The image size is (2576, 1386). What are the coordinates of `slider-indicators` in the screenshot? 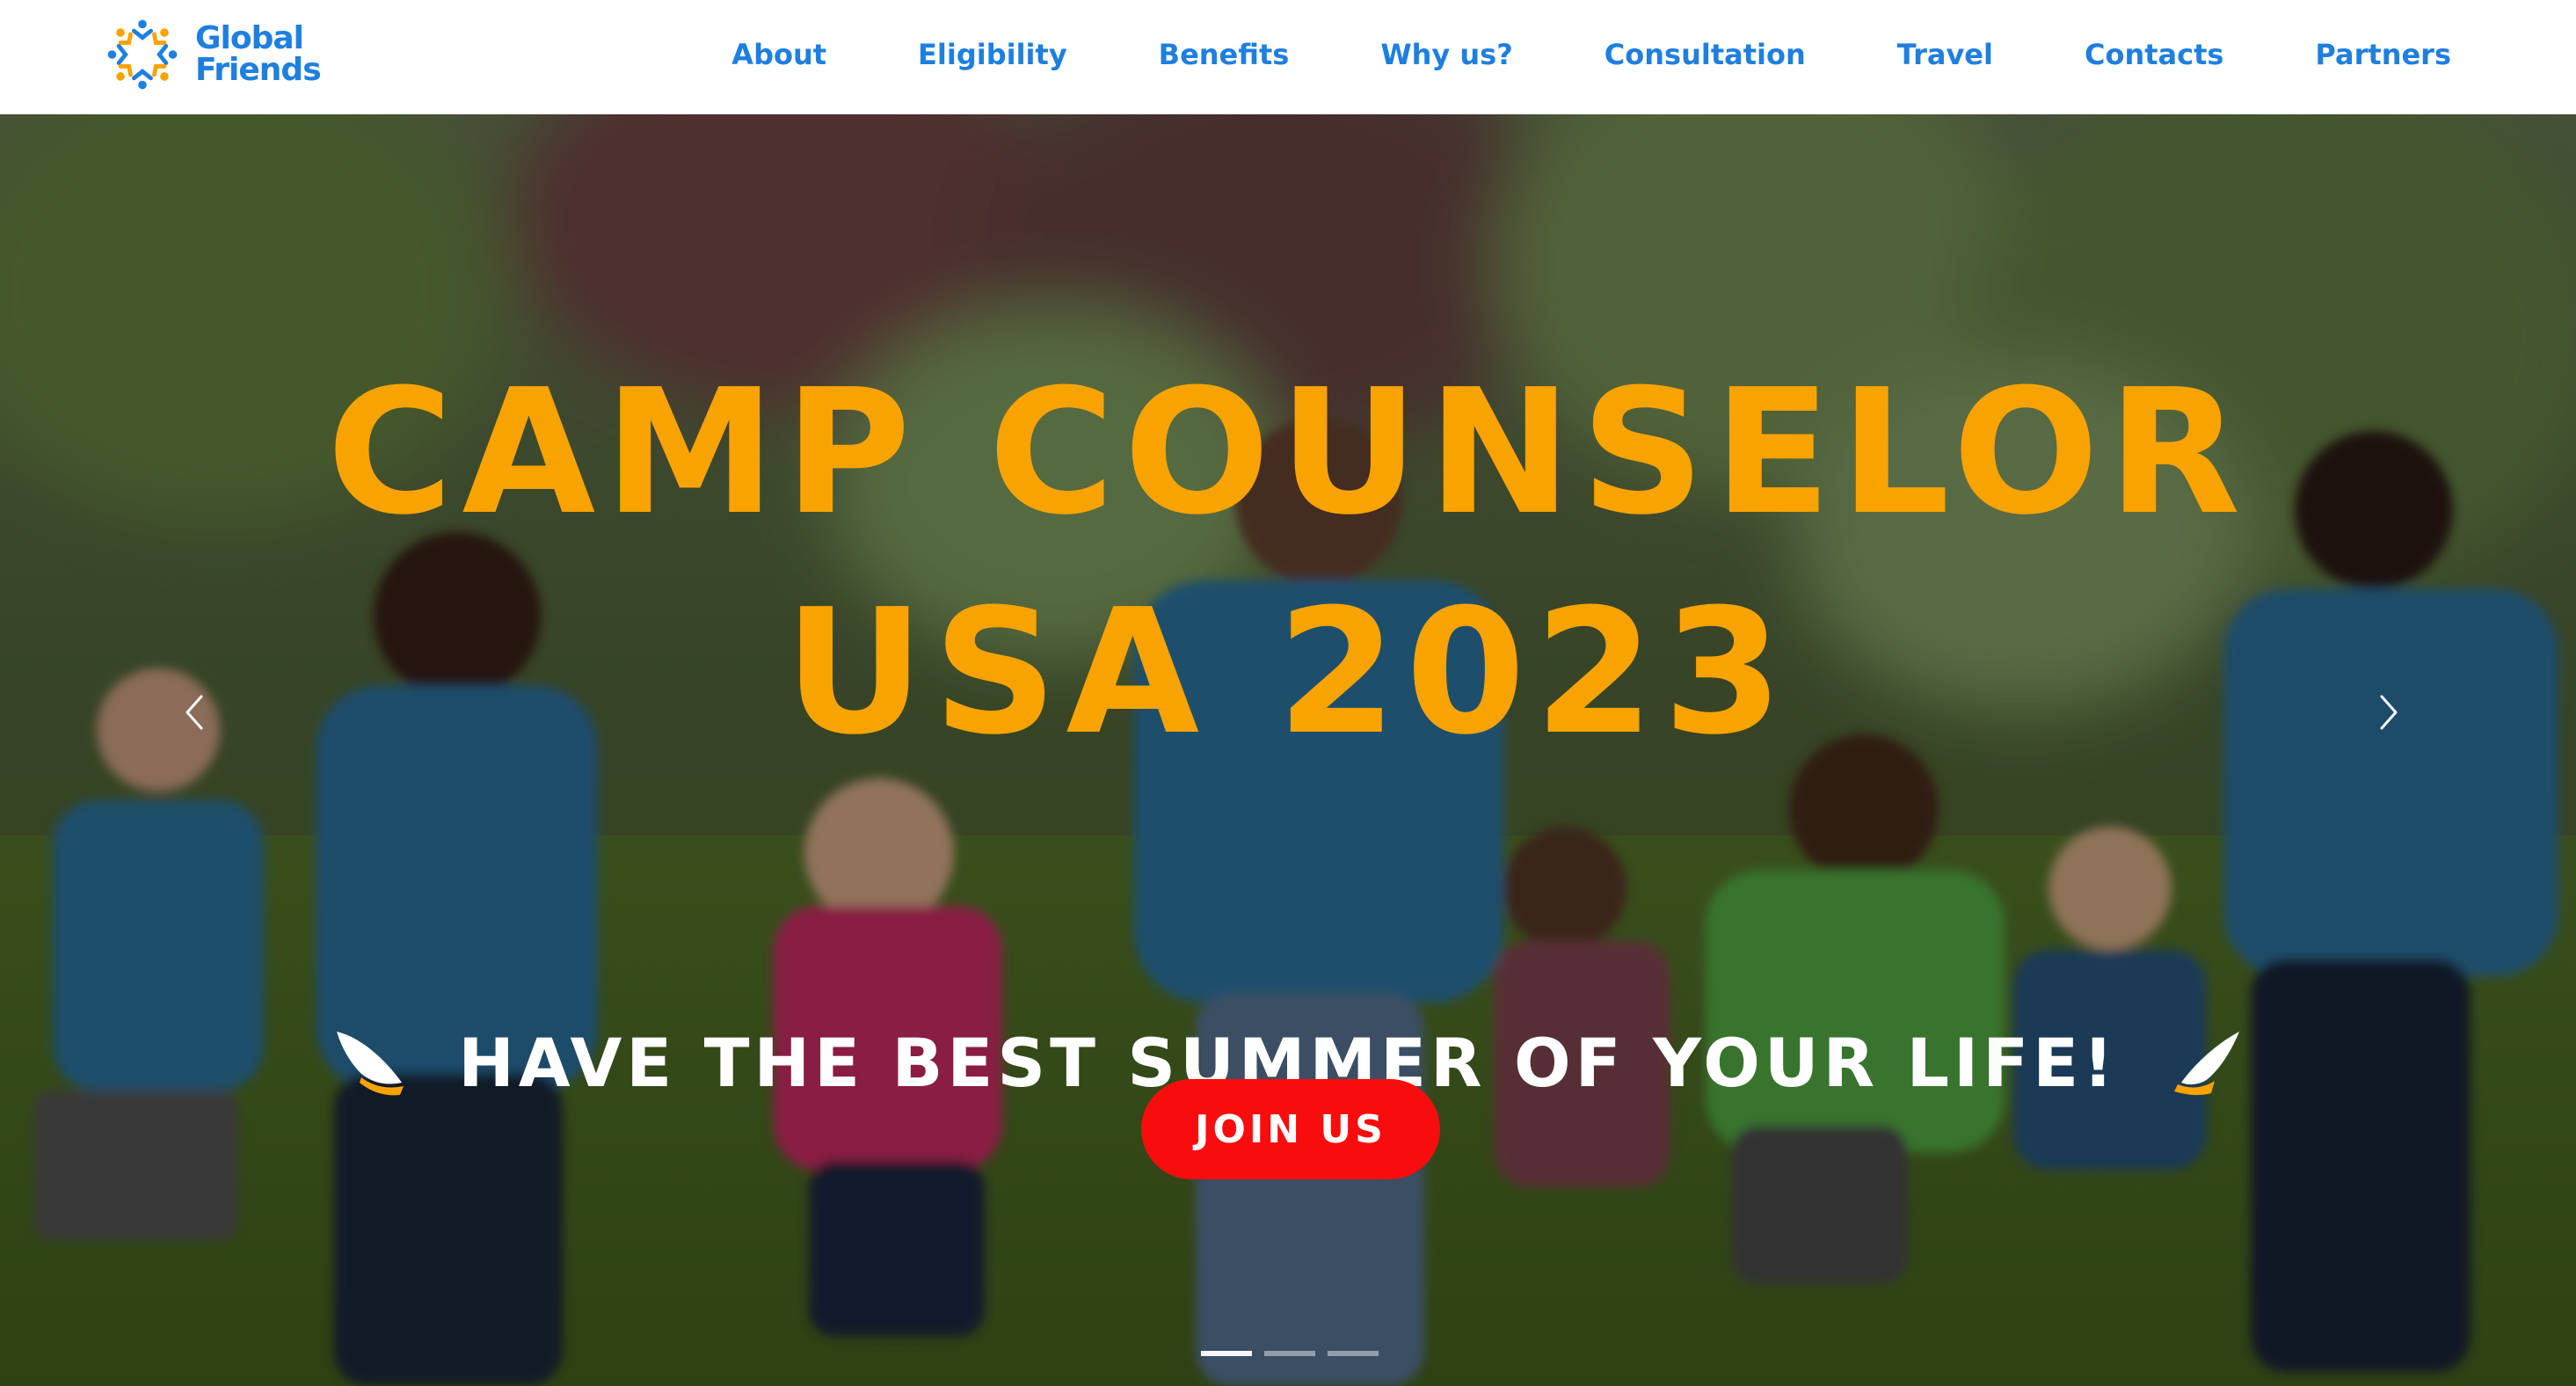 It's located at (1296, 1354).